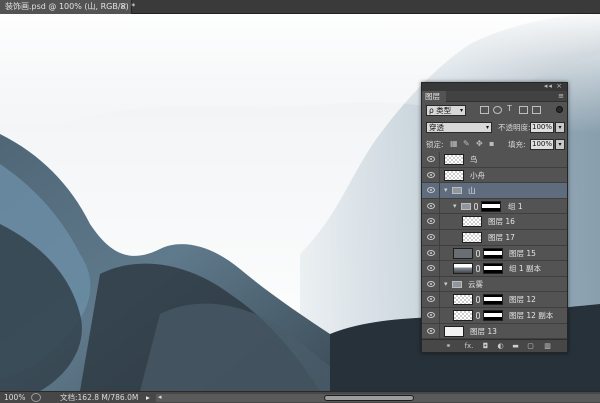 The image size is (600, 403). What do you see at coordinates (560, 127) in the screenshot?
I see `opacity-slider-toggle: ▾` at bounding box center [560, 127].